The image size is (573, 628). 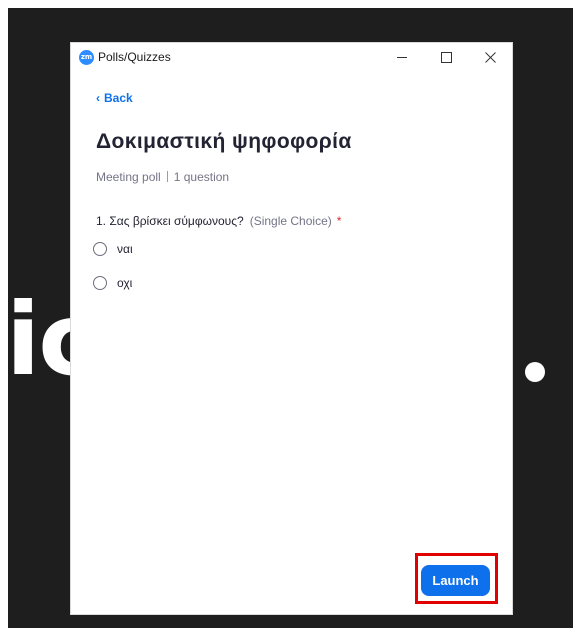 What do you see at coordinates (112, 283) in the screenshot?
I see `option-no: οχι` at bounding box center [112, 283].